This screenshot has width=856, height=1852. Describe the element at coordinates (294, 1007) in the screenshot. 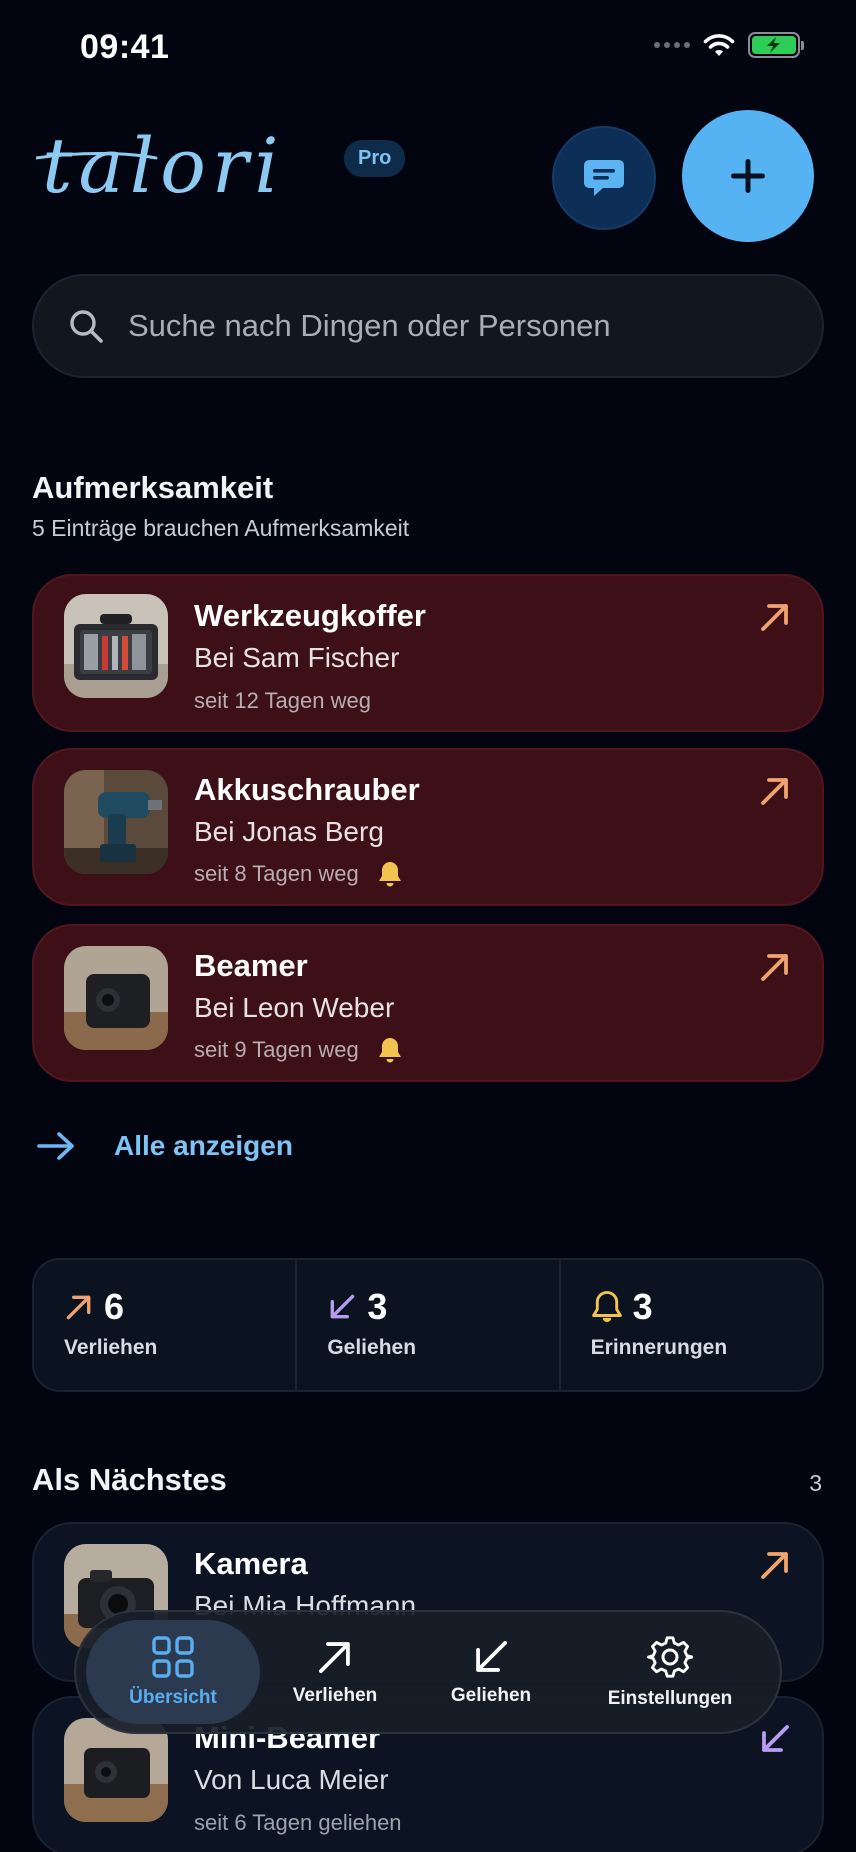

I see `item-person: Bei Leon Weber` at that location.